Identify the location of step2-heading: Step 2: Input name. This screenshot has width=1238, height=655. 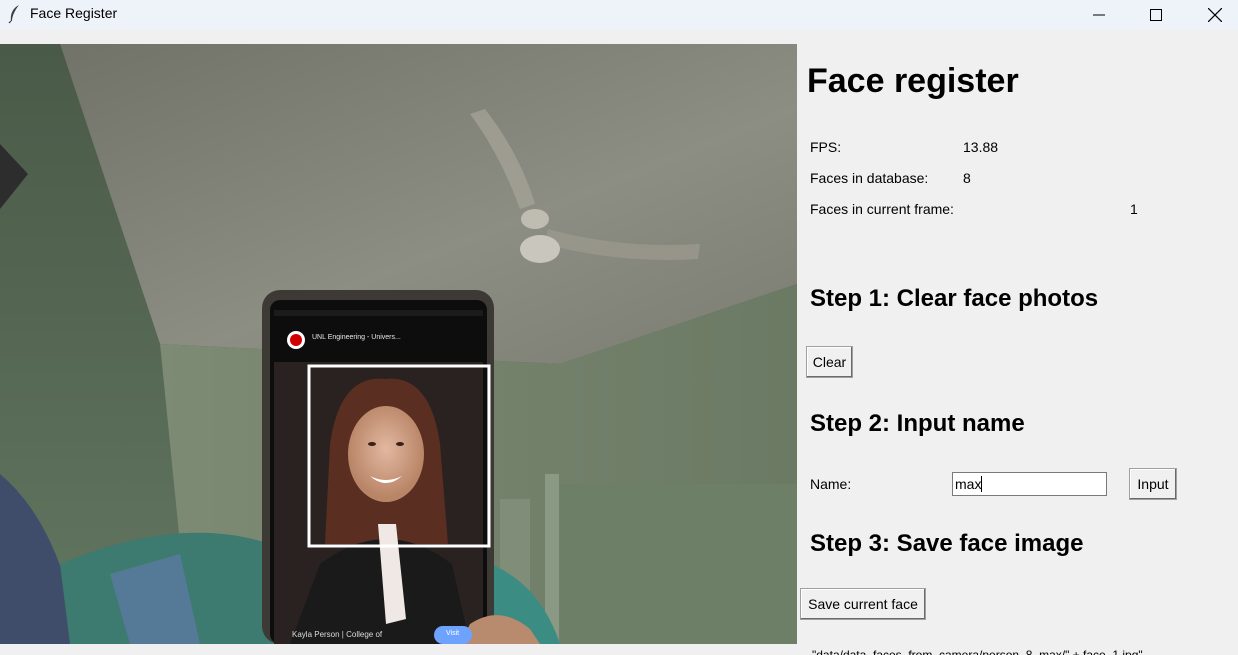
(917, 423).